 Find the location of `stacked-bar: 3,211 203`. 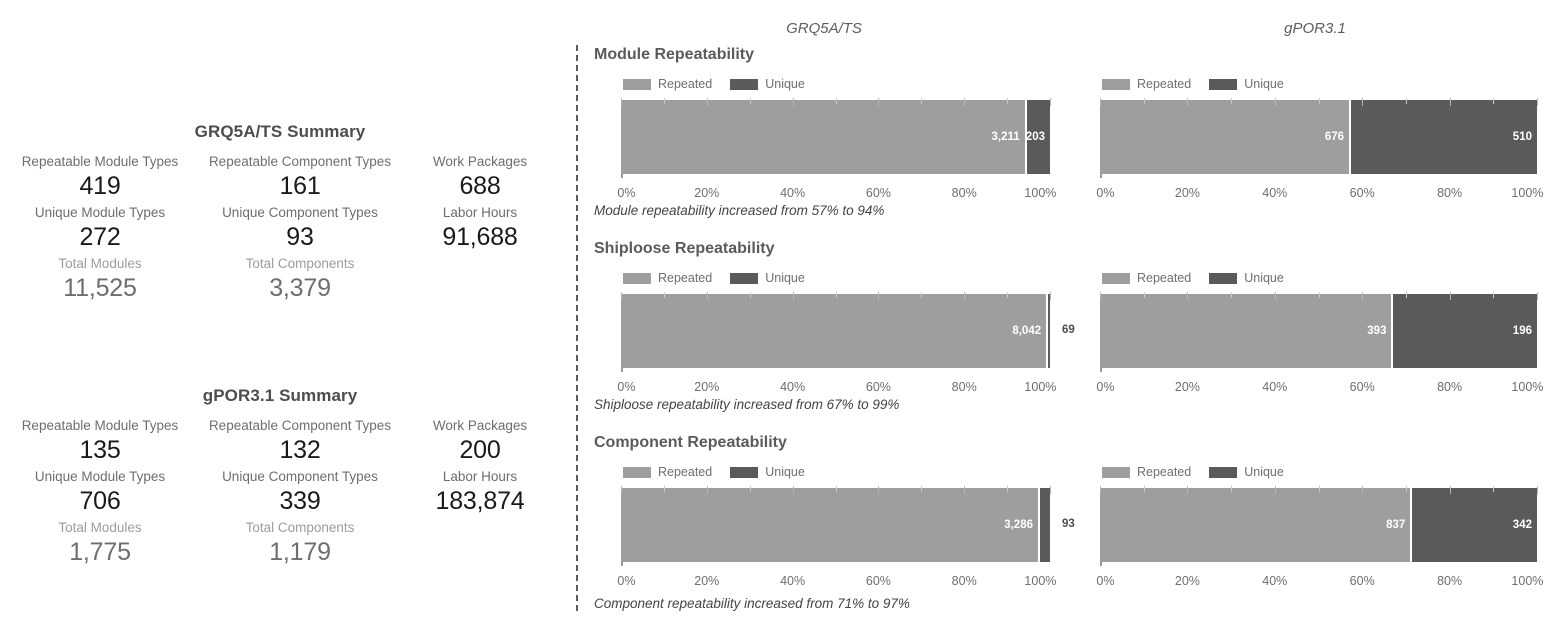

stacked-bar: 3,211 203 is located at coordinates (835, 137).